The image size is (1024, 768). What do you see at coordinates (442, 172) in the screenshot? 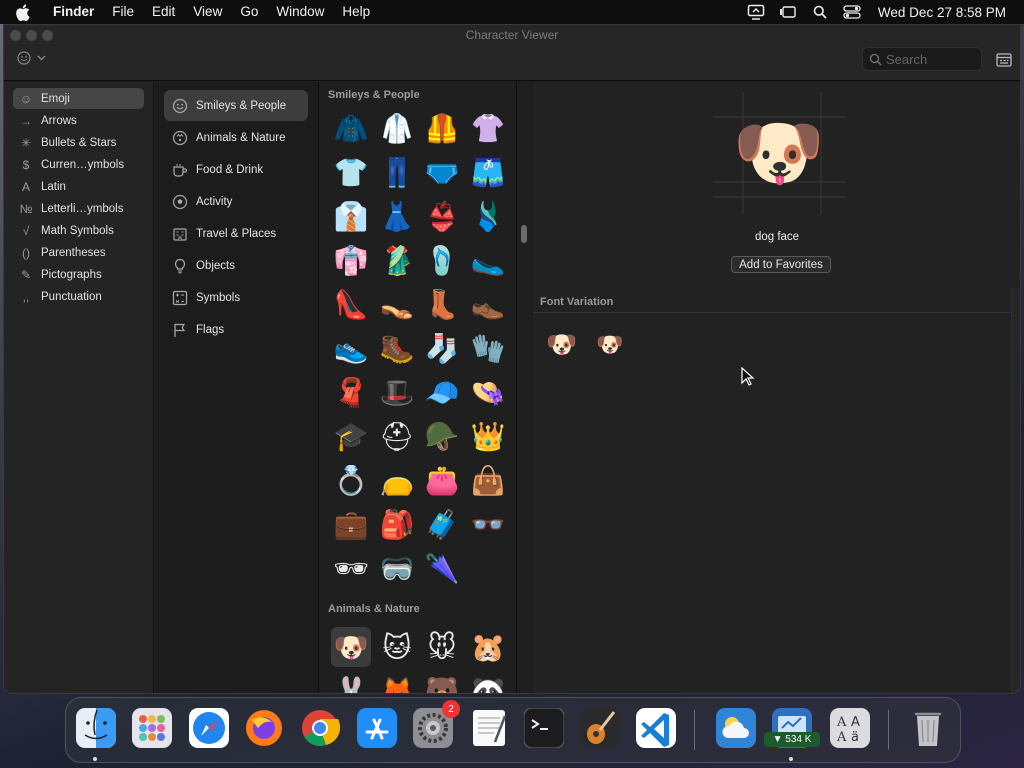
I see `emoji-cell: 🩲` at bounding box center [442, 172].